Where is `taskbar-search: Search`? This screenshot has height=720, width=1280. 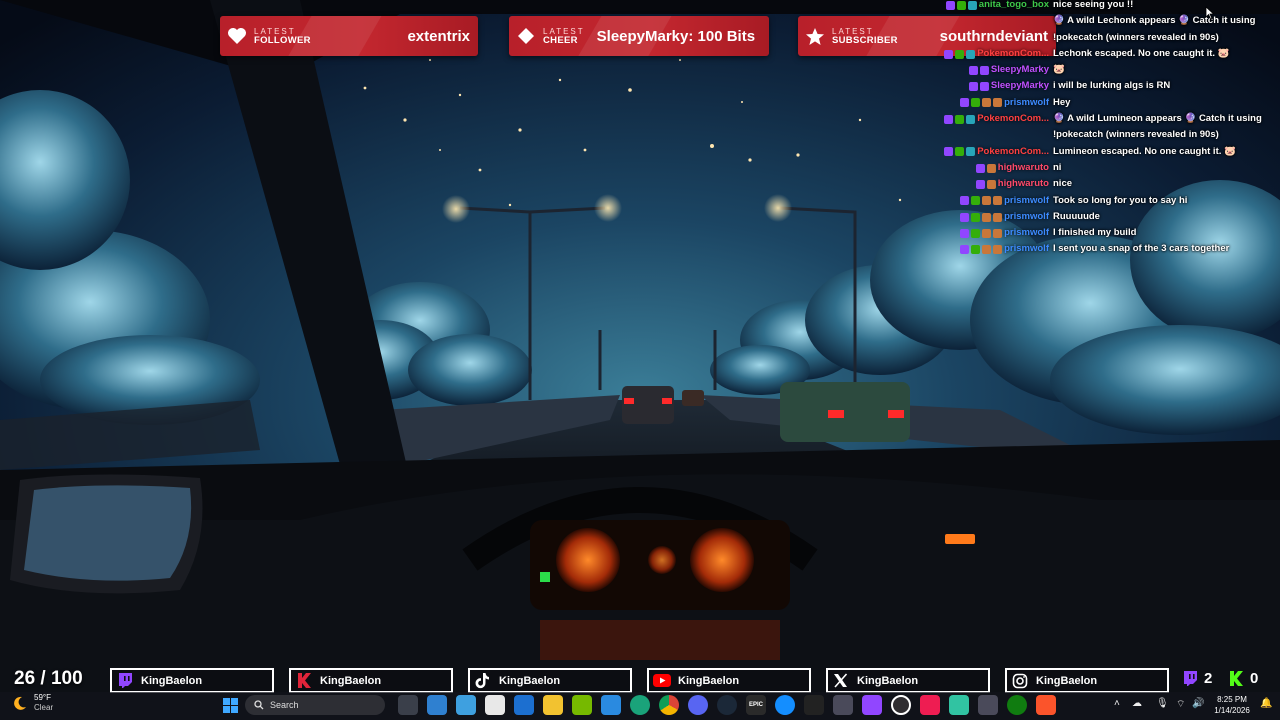
taskbar-search: Search is located at coordinates (315, 705).